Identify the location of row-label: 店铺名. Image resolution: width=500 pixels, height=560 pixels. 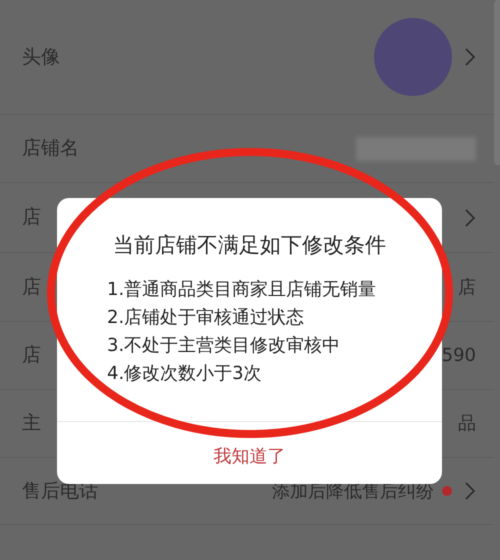
(50, 149).